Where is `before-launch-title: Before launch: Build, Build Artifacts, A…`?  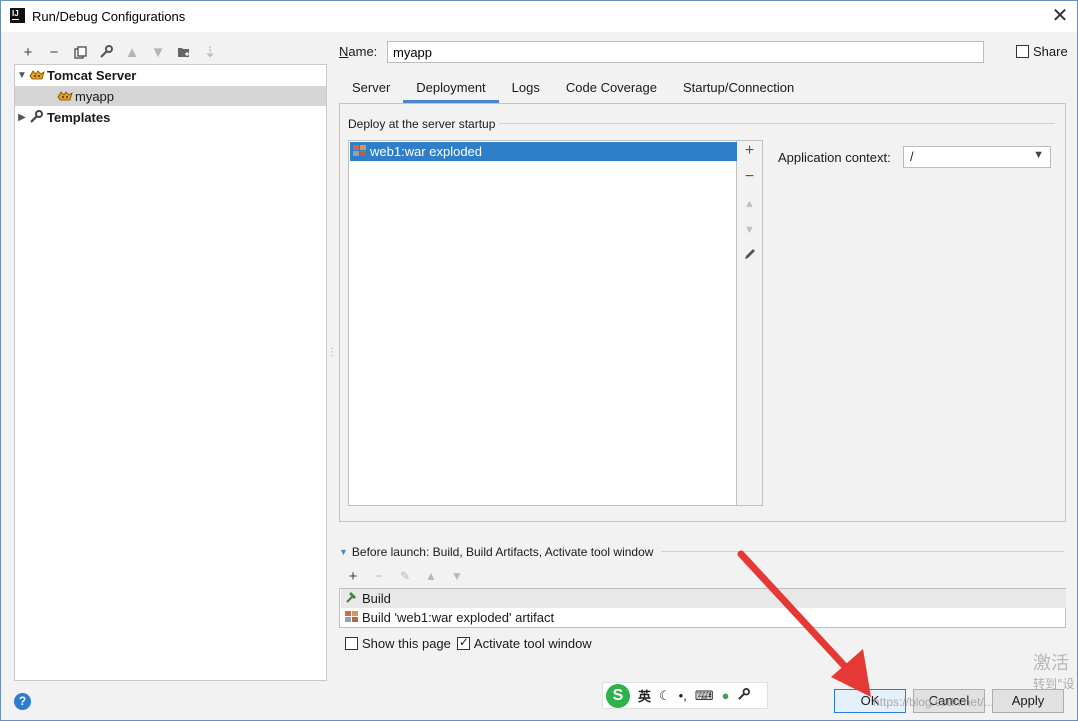
before-launch-title: Before launch: Build, Build Artifacts, A… is located at coordinates (502, 552).